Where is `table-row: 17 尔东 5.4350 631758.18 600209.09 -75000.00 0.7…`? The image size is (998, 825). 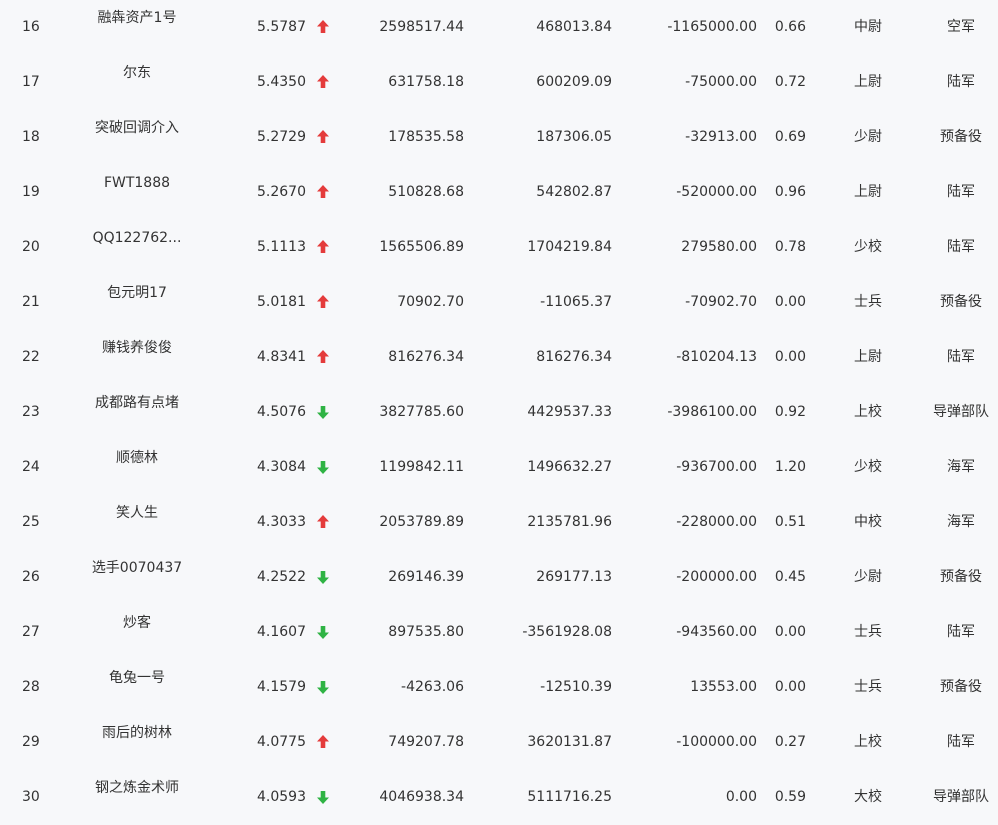 table-row: 17 尔东 5.4350 631758.18 600209.09 -75000.00 0.7… is located at coordinates (499, 82).